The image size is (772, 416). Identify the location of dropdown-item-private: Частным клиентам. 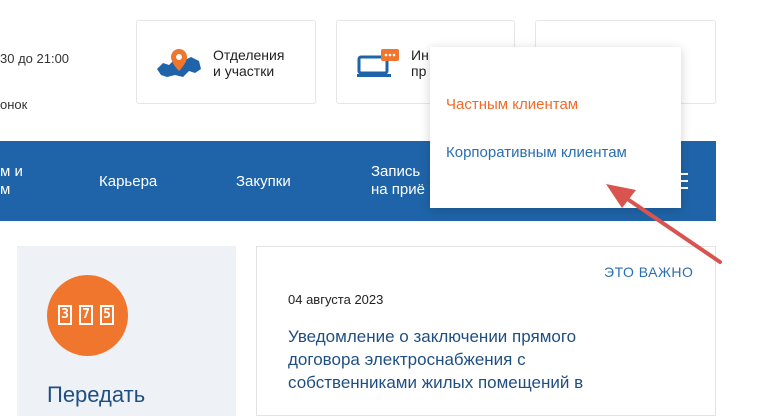
(512, 104).